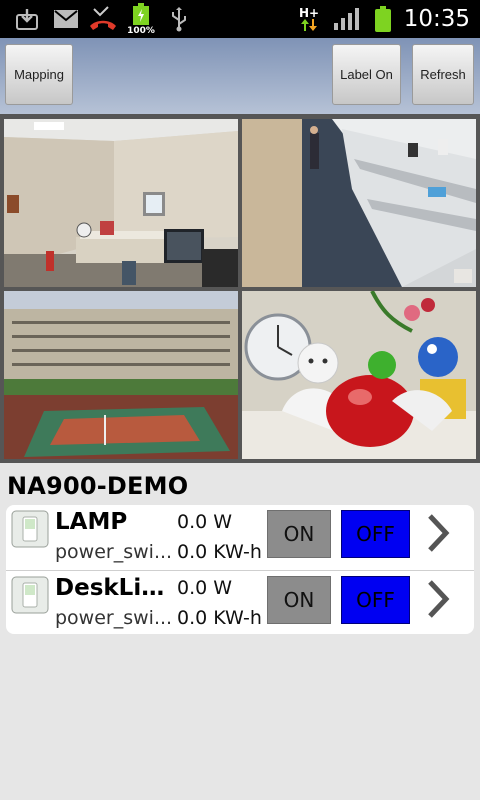  I want to click on battery-charging-icon: 100%, so click(141, 19).